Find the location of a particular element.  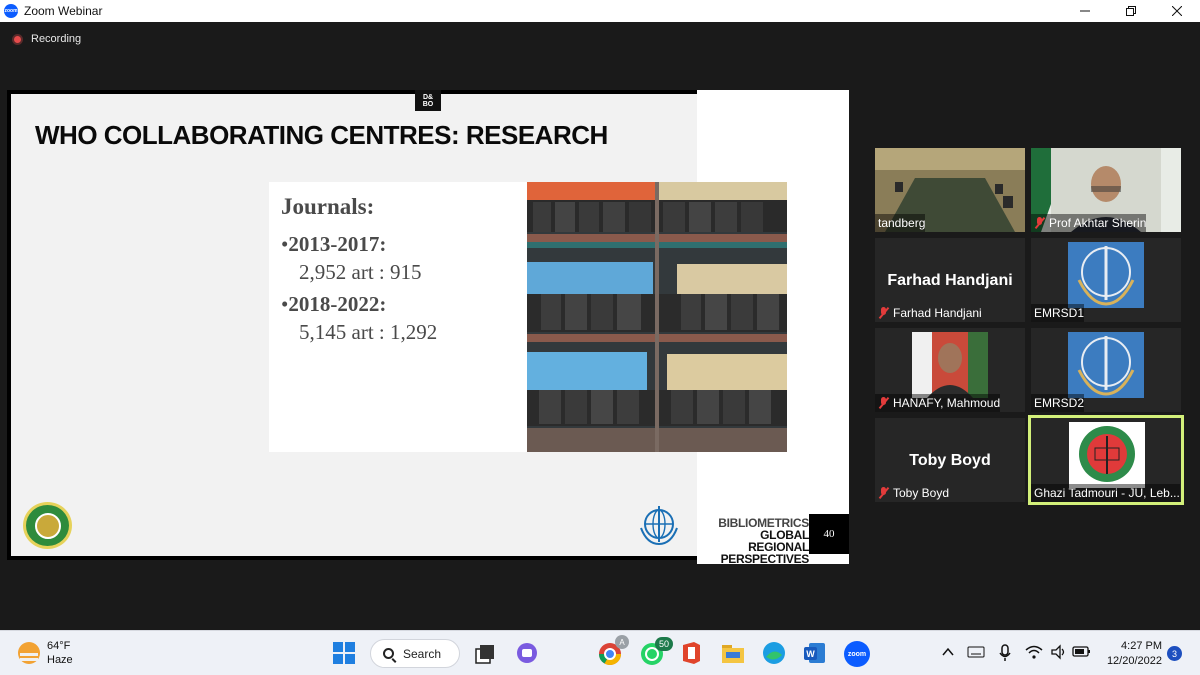

share-toolbar-tab: D& BO is located at coordinates (428, 100).